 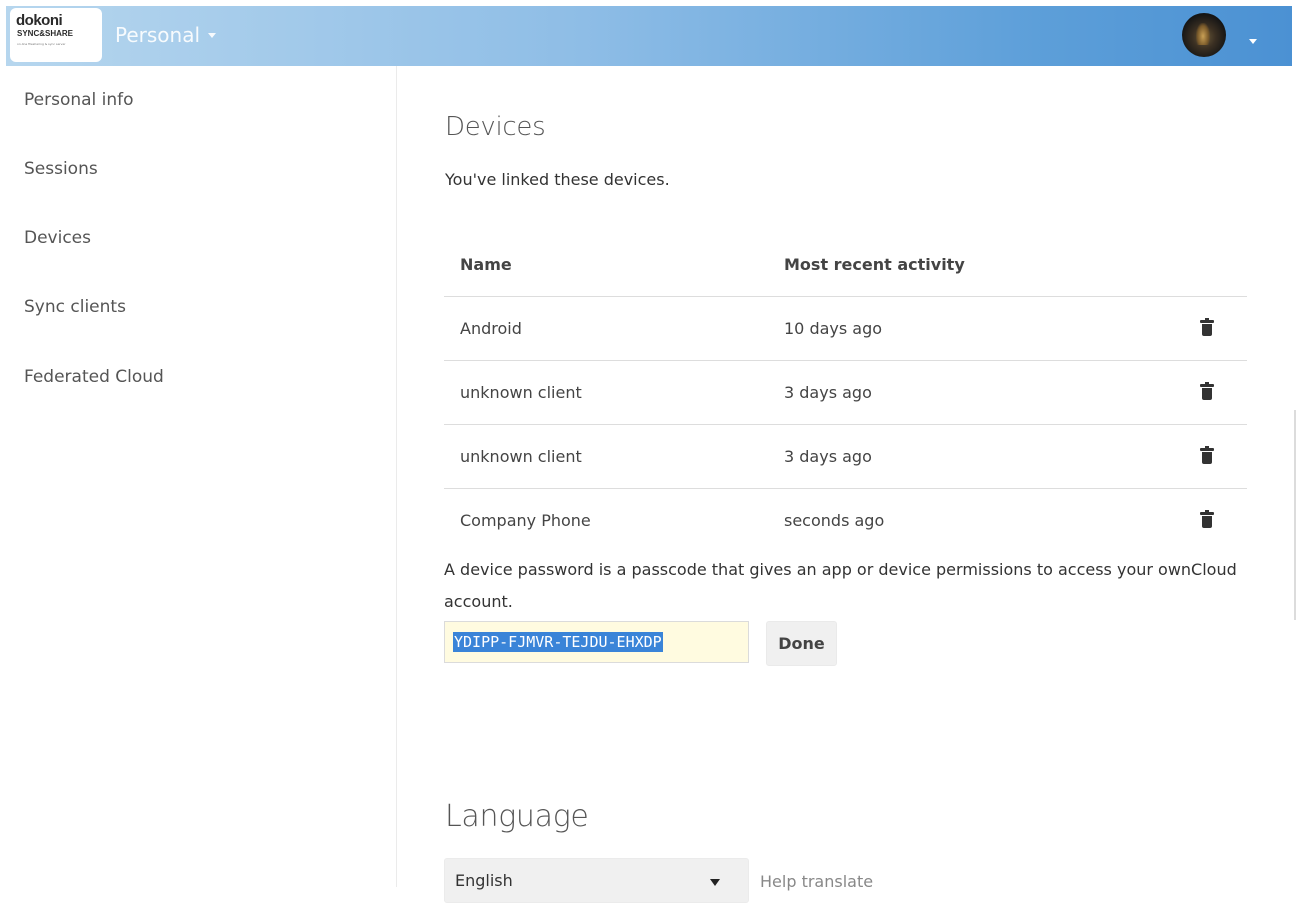 What do you see at coordinates (1295, 515) in the screenshot?
I see `scrollbar` at bounding box center [1295, 515].